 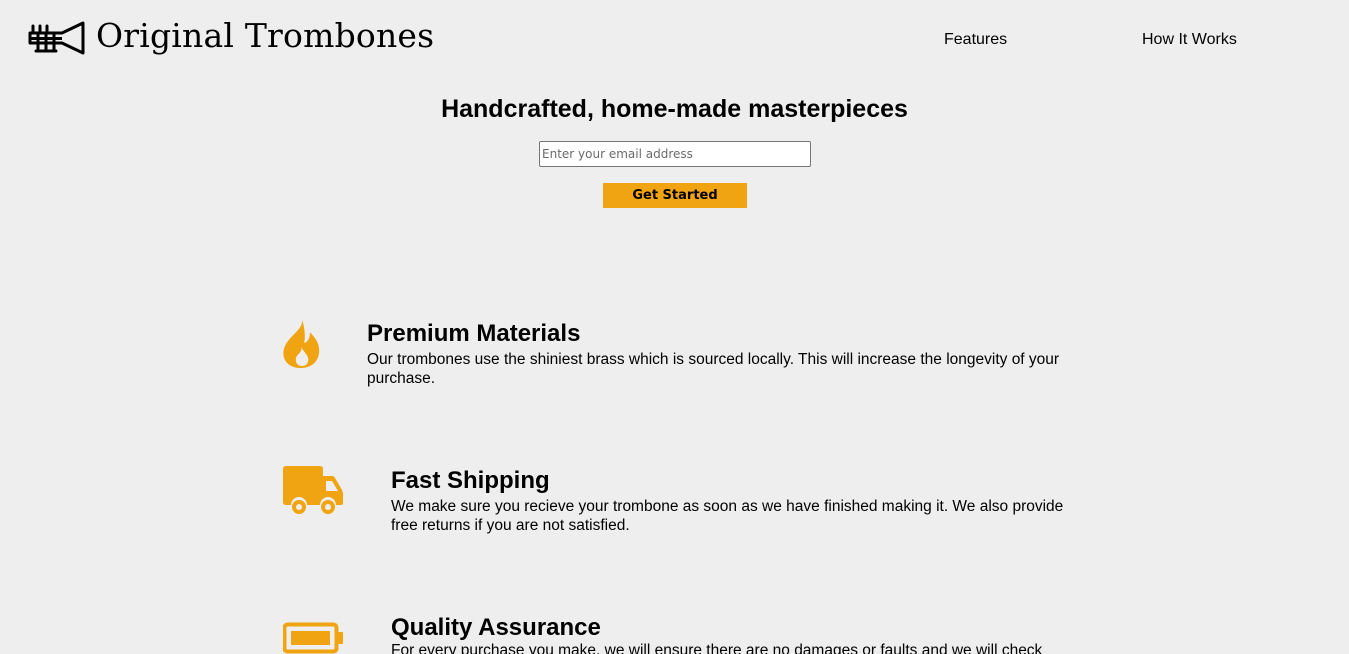 What do you see at coordinates (675, 154) in the screenshot?
I see `email-input` at bounding box center [675, 154].